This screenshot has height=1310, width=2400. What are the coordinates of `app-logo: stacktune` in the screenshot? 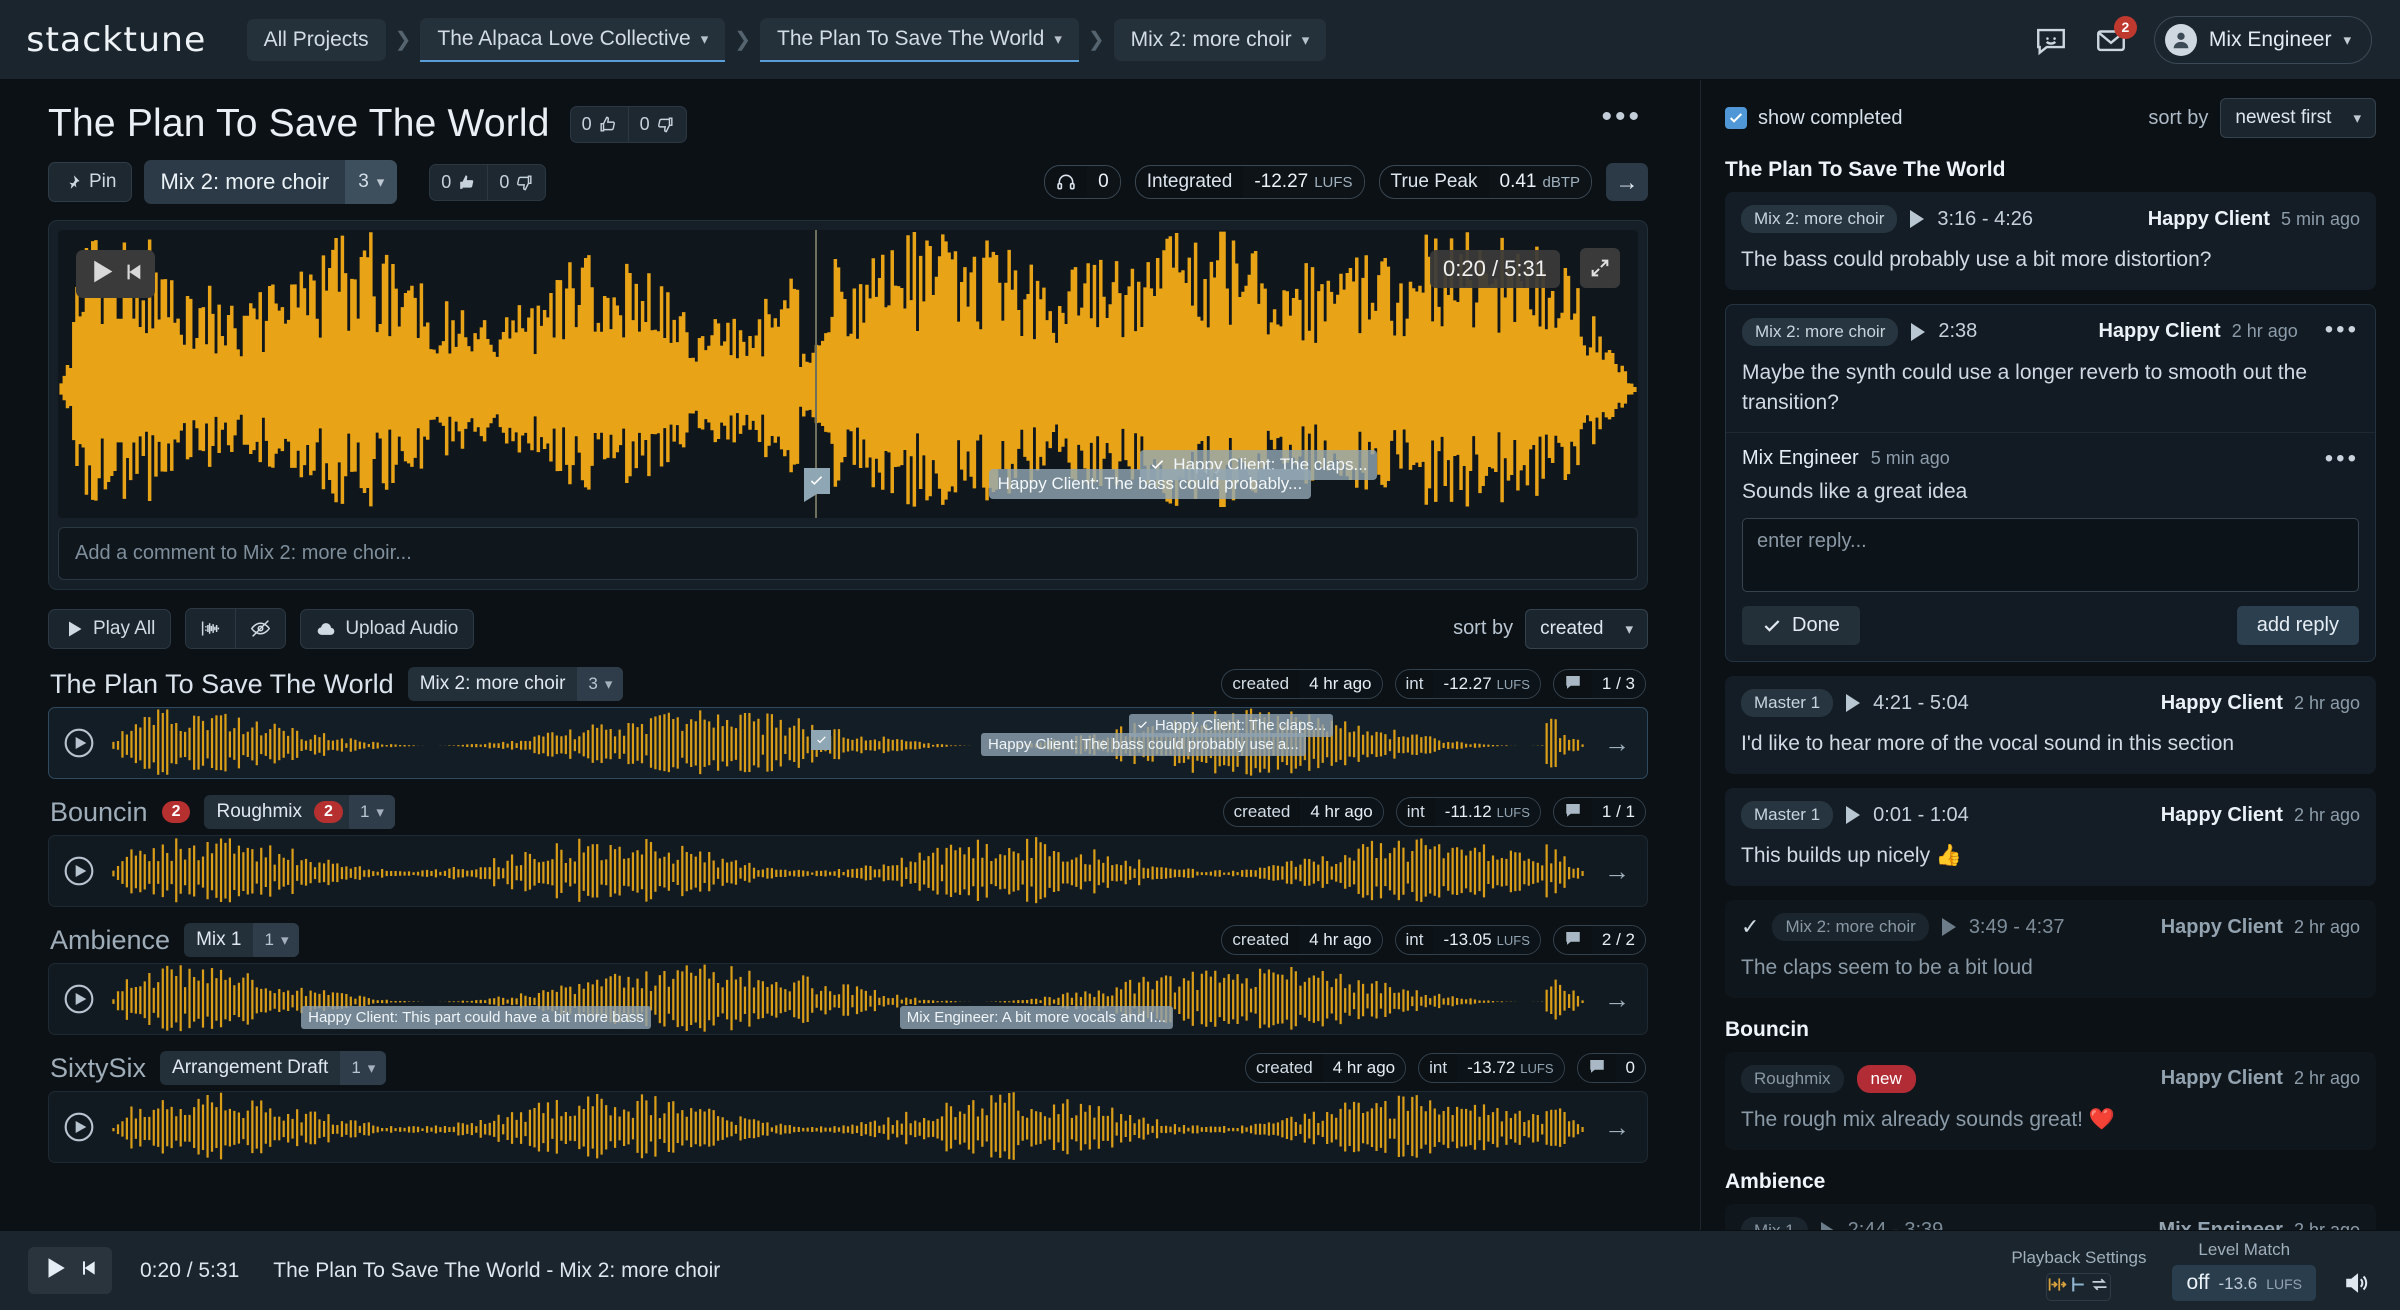 It's located at (116, 40).